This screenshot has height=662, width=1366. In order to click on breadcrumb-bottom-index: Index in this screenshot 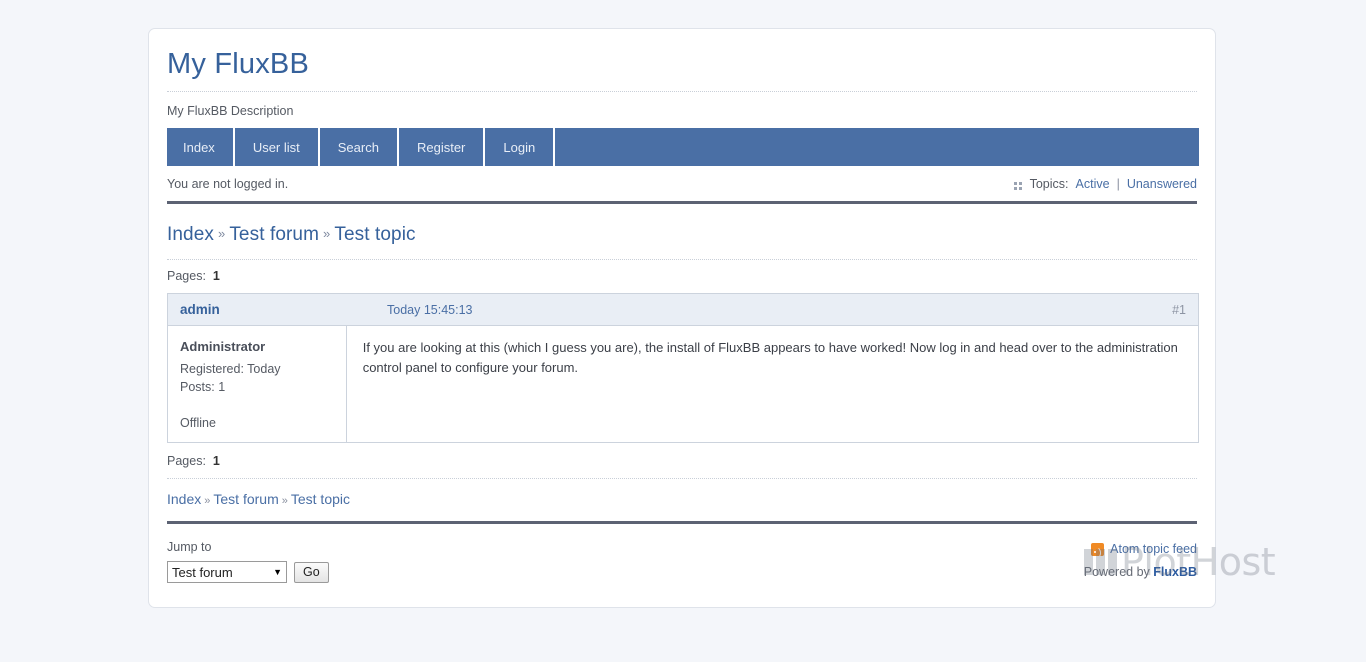, I will do `click(184, 499)`.